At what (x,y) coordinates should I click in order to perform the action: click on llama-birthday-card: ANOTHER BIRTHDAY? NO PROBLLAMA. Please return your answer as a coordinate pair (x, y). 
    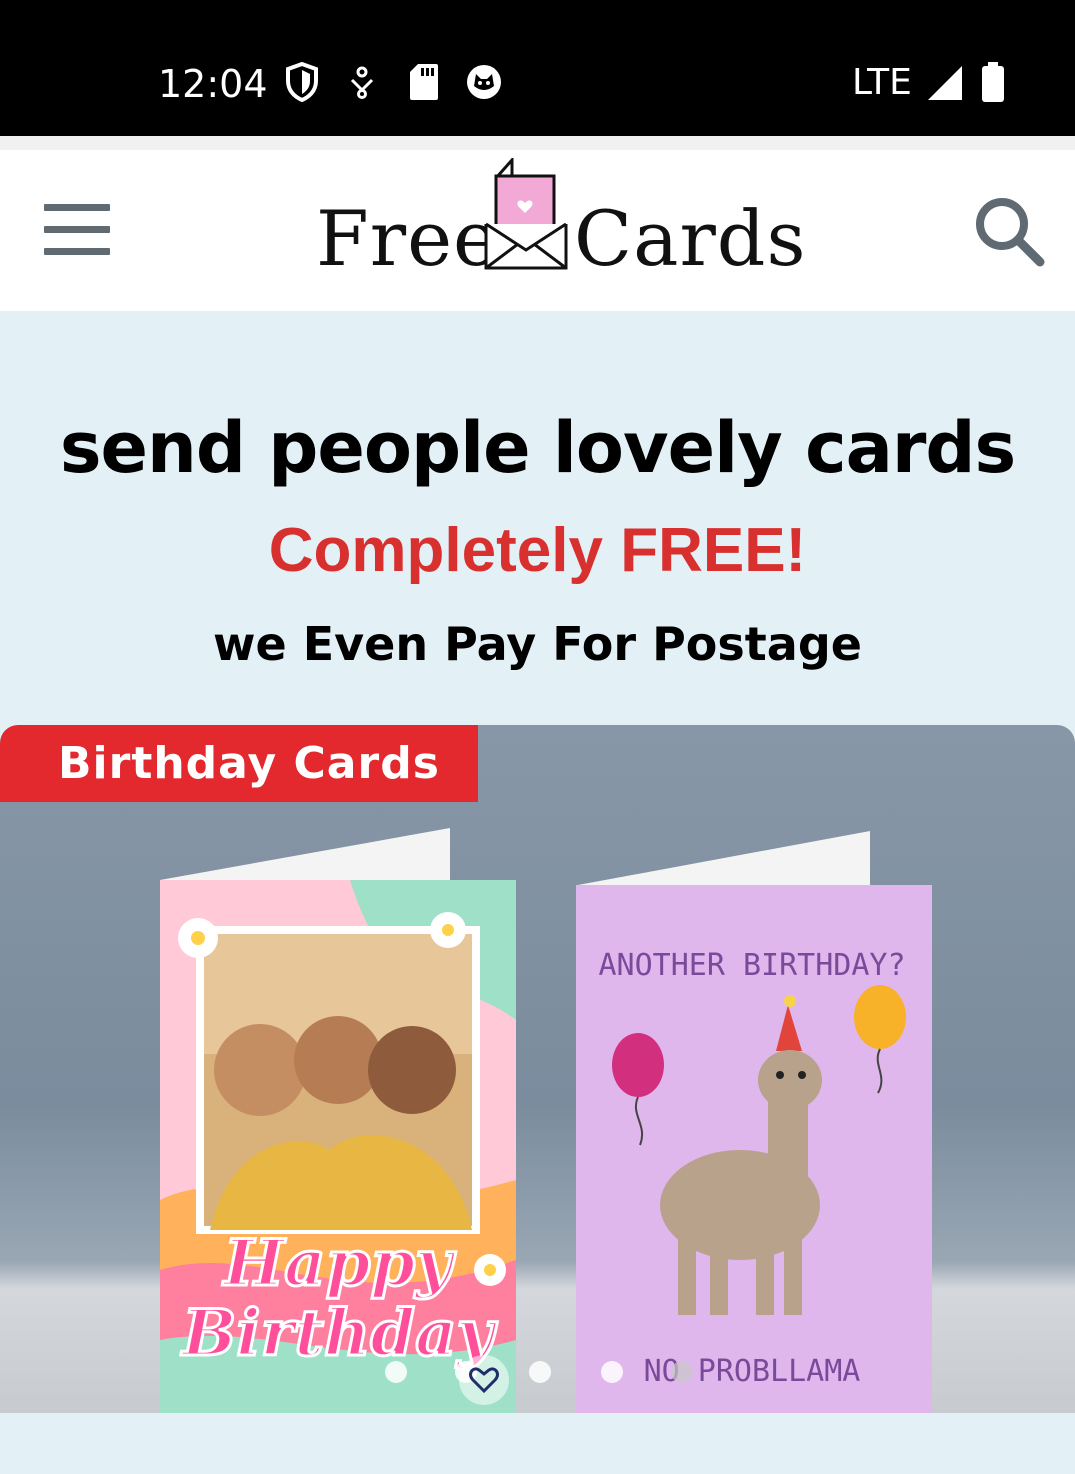
    Looking at the image, I should click on (755, 1119).